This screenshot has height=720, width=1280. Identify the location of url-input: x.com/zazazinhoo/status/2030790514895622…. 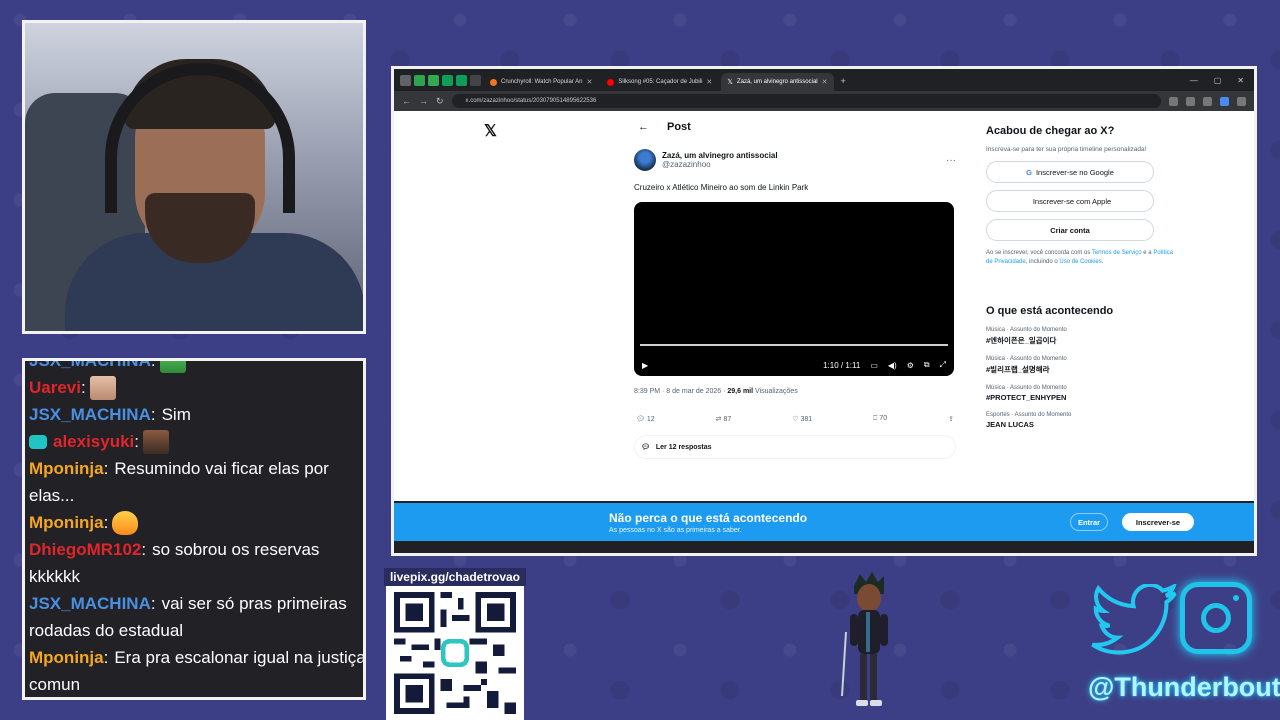
(806, 101).